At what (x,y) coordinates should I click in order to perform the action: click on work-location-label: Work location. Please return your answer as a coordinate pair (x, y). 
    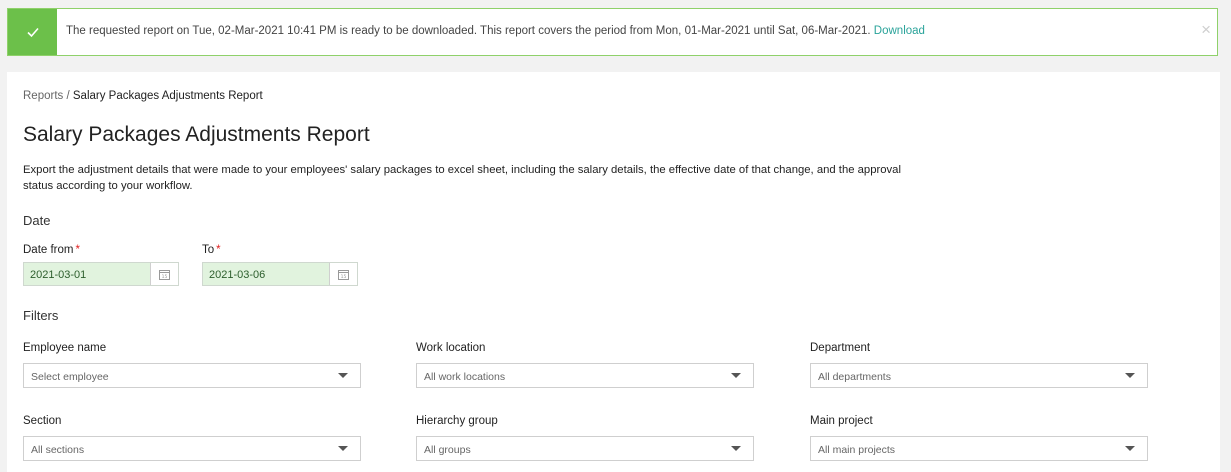
    Looking at the image, I should click on (451, 348).